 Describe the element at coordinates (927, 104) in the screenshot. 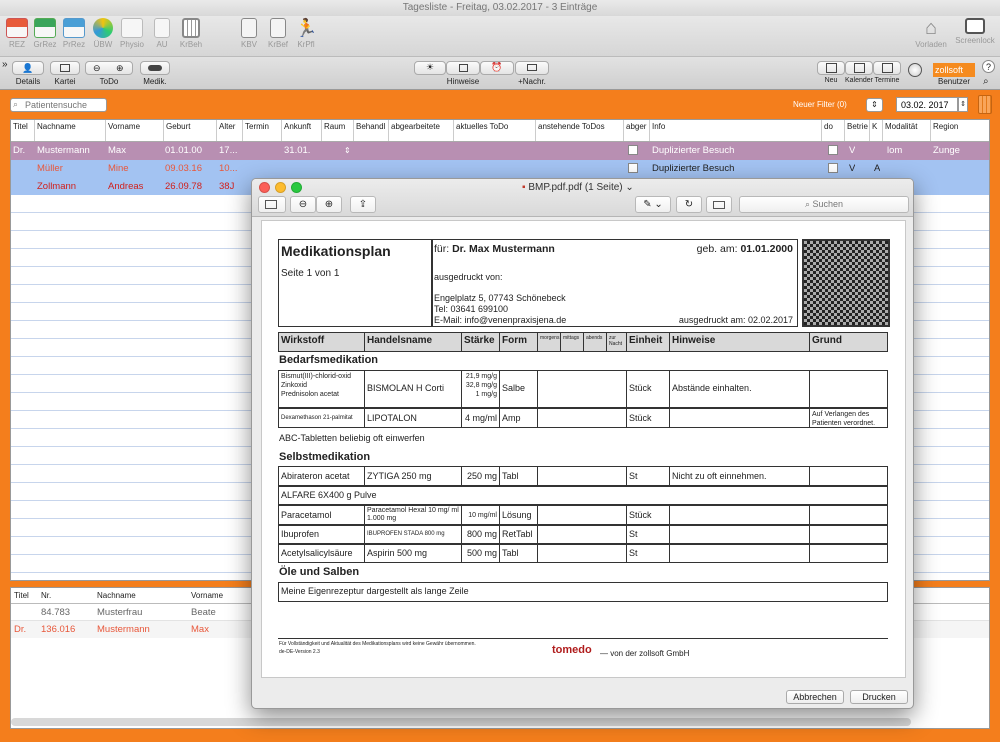

I see `date-field` at that location.